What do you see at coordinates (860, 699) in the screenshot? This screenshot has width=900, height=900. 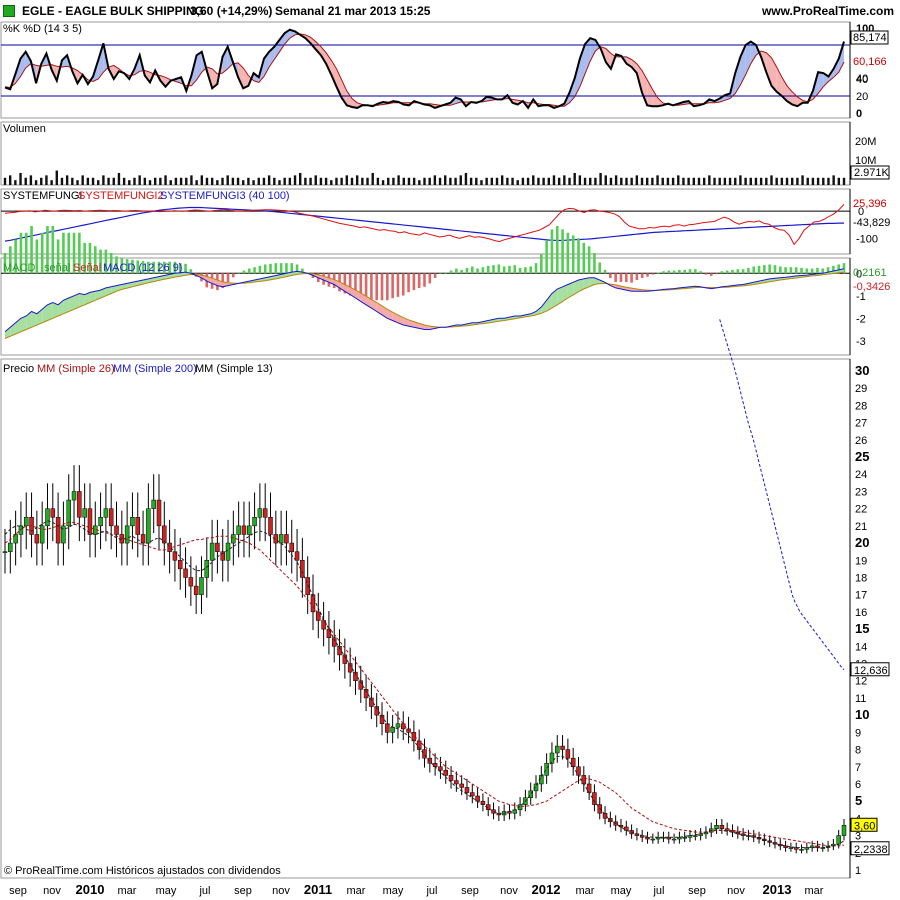 I see `price-y-tick-label: 11` at bounding box center [860, 699].